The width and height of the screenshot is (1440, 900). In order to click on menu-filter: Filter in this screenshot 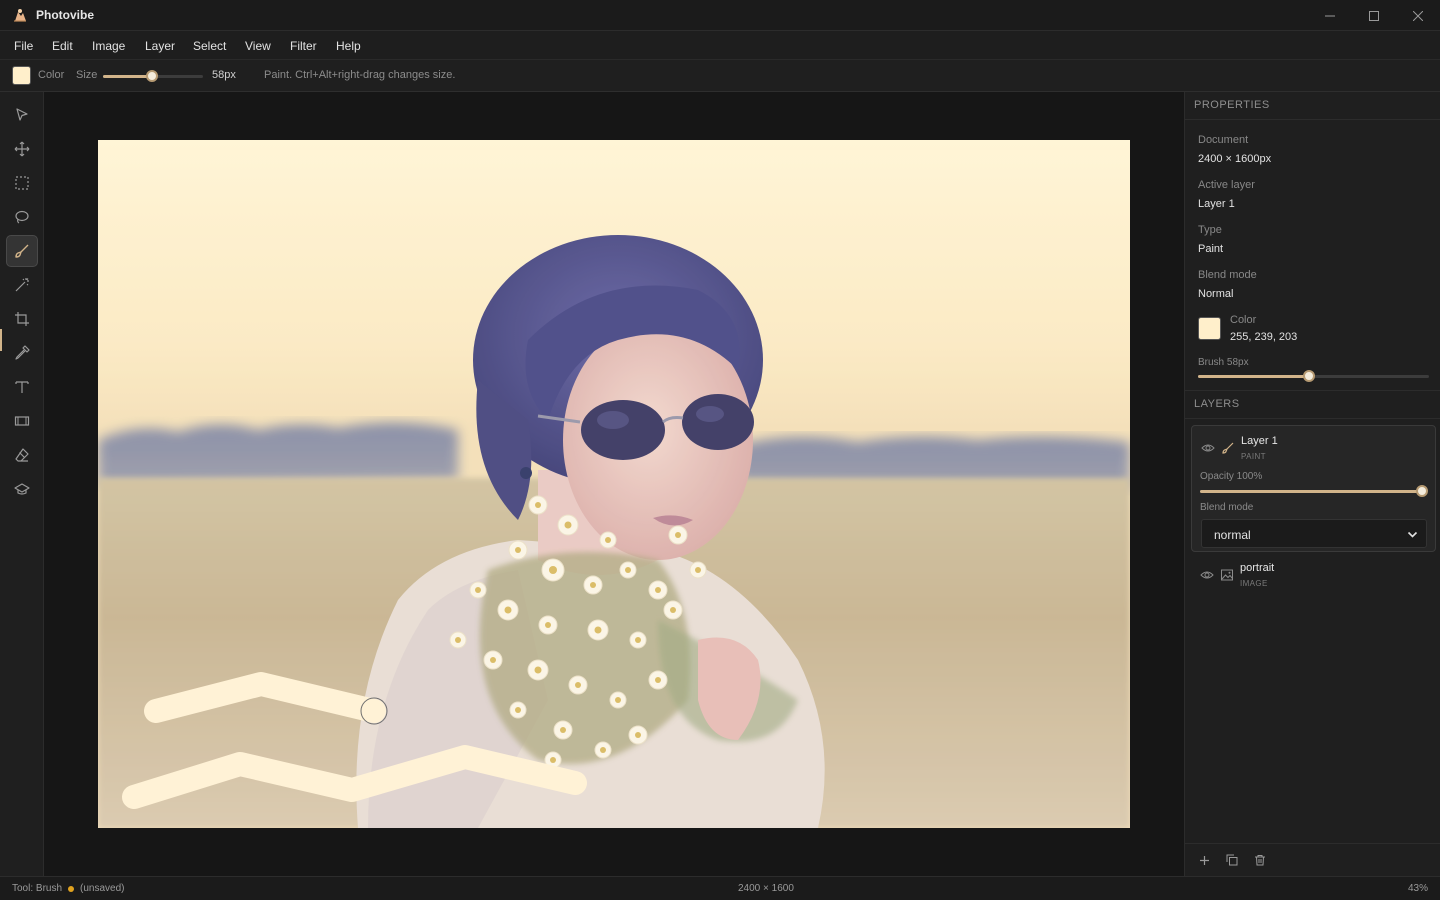, I will do `click(303, 46)`.